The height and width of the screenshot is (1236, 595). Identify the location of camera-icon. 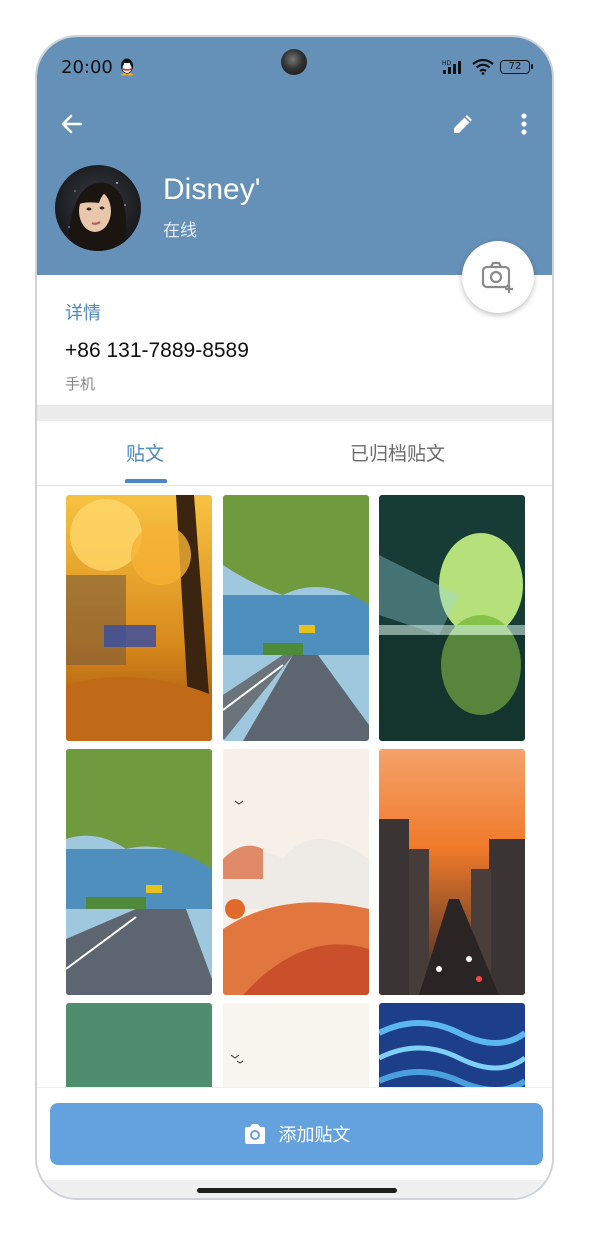
(254, 1134).